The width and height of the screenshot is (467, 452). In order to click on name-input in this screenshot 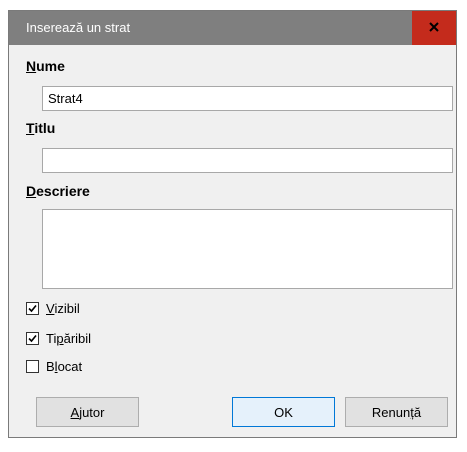, I will do `click(247, 98)`.